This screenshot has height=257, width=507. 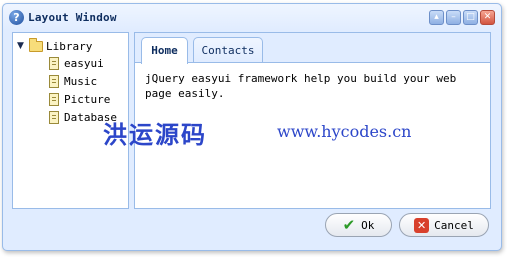 What do you see at coordinates (81, 81) in the screenshot?
I see `tree-node-label: Music` at bounding box center [81, 81].